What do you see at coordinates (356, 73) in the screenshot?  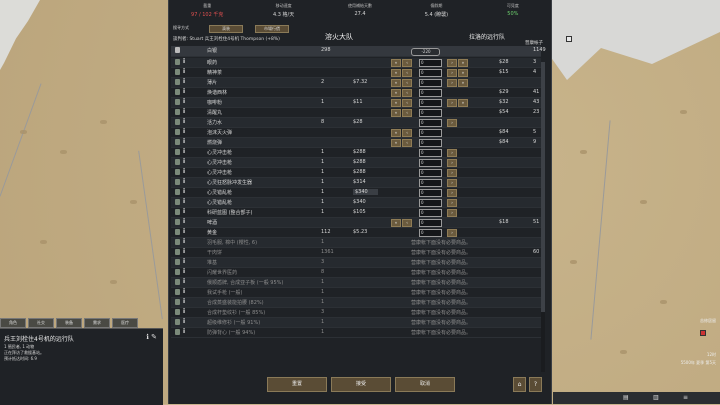 I see `table-row: i 精神茶 «‹ 0 ›» $15 4` at bounding box center [356, 73].